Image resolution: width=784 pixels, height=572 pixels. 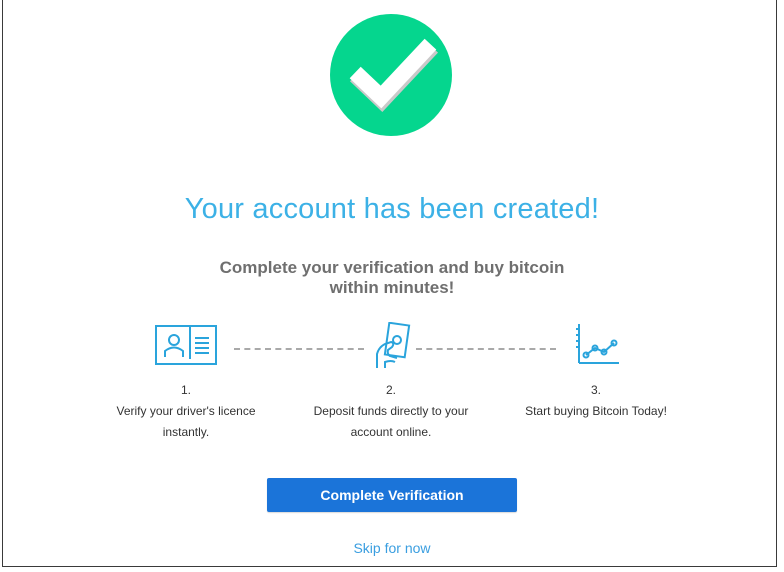 I want to click on step-number: 3., so click(x=595, y=390).